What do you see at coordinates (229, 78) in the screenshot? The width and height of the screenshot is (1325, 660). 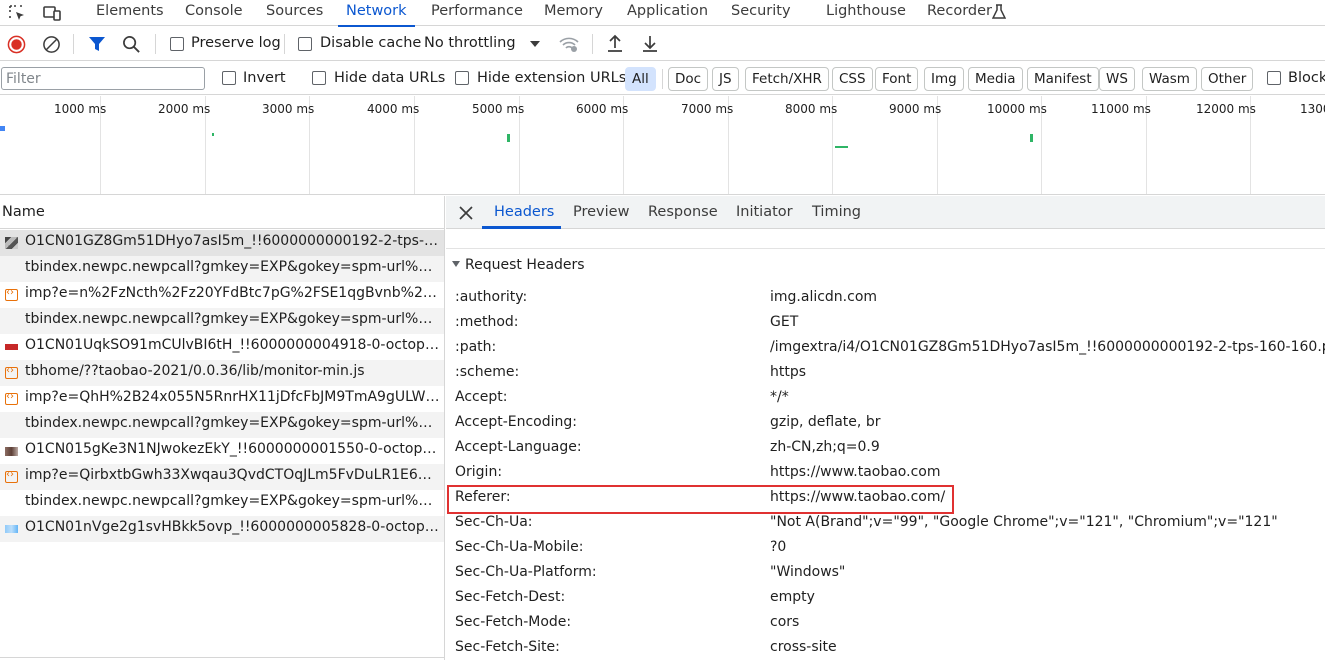 I see `invert-checkbox` at bounding box center [229, 78].